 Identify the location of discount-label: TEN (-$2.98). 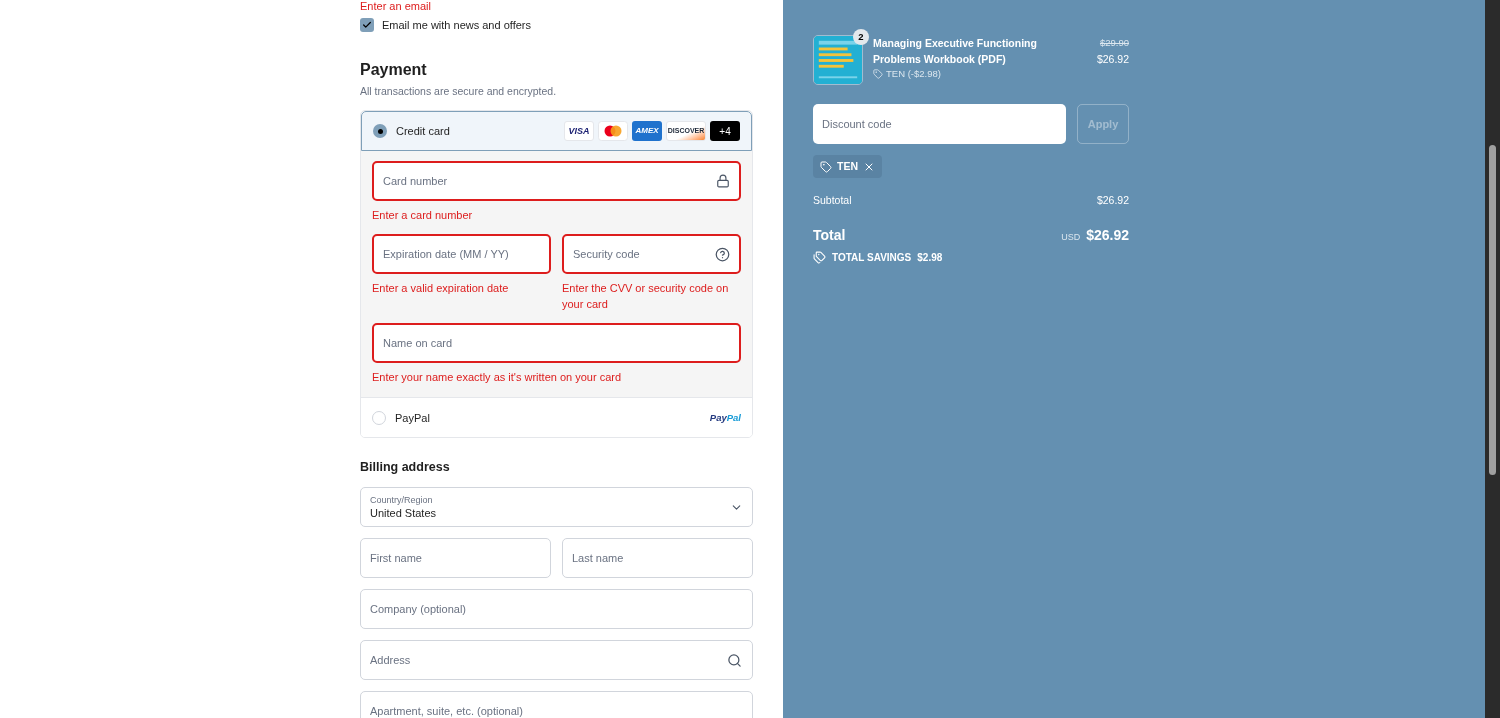
(913, 74).